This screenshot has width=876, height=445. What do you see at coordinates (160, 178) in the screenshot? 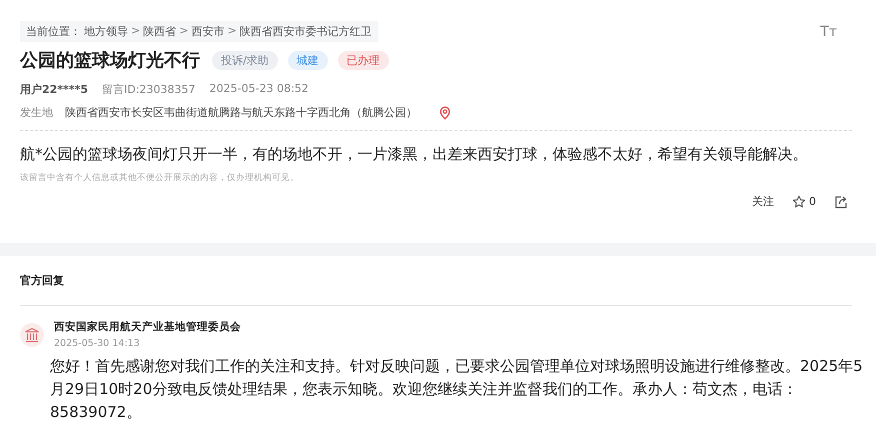
I see `privacy-note: 该留言中含有个人信息或其他不便公开展示的内容，仅办理机构可见。` at bounding box center [160, 178].